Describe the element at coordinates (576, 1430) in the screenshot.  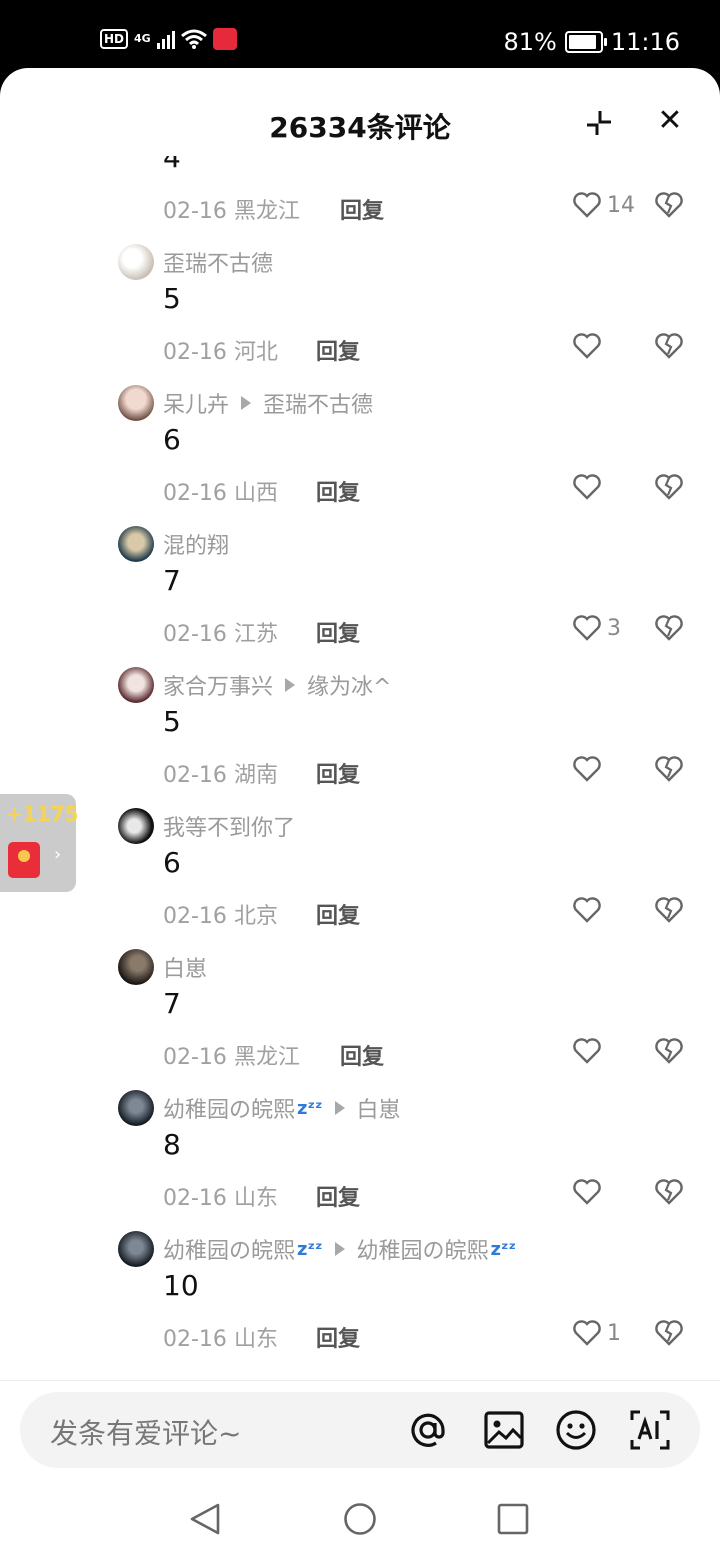
I see `emoji-icon` at that location.